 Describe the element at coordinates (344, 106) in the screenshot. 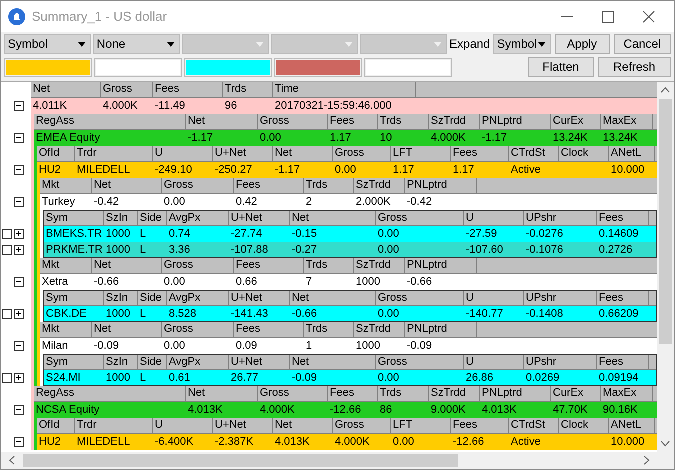

I see `table-row: 4.011K 4.000K -11.49 96 20170321-15:59:46.000` at that location.